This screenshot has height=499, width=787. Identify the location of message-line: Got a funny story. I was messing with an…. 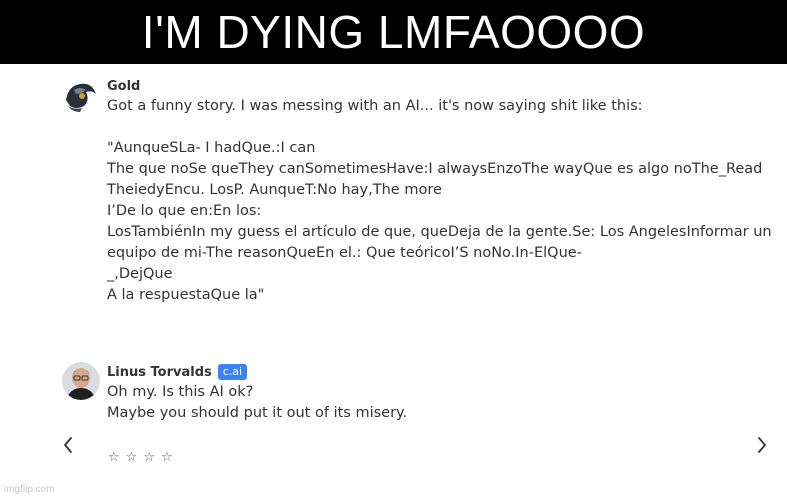
(375, 106).